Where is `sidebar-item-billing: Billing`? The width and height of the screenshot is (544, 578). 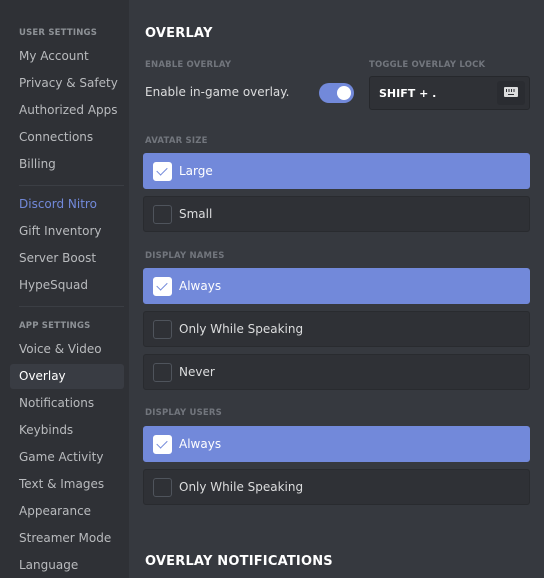 sidebar-item-billing: Billing is located at coordinates (67, 164).